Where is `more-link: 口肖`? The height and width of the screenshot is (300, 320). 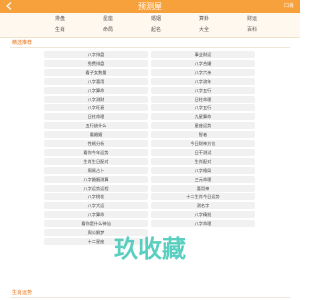
more-link: 口肖 is located at coordinates (289, 6).